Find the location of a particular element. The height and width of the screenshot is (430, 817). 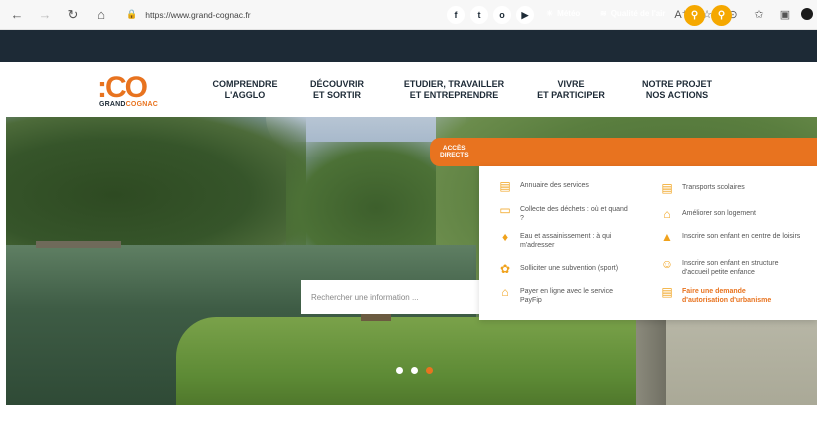

qa-subvention: ✿ Solliciter une subvention (sport) is located at coordinates (564, 269).